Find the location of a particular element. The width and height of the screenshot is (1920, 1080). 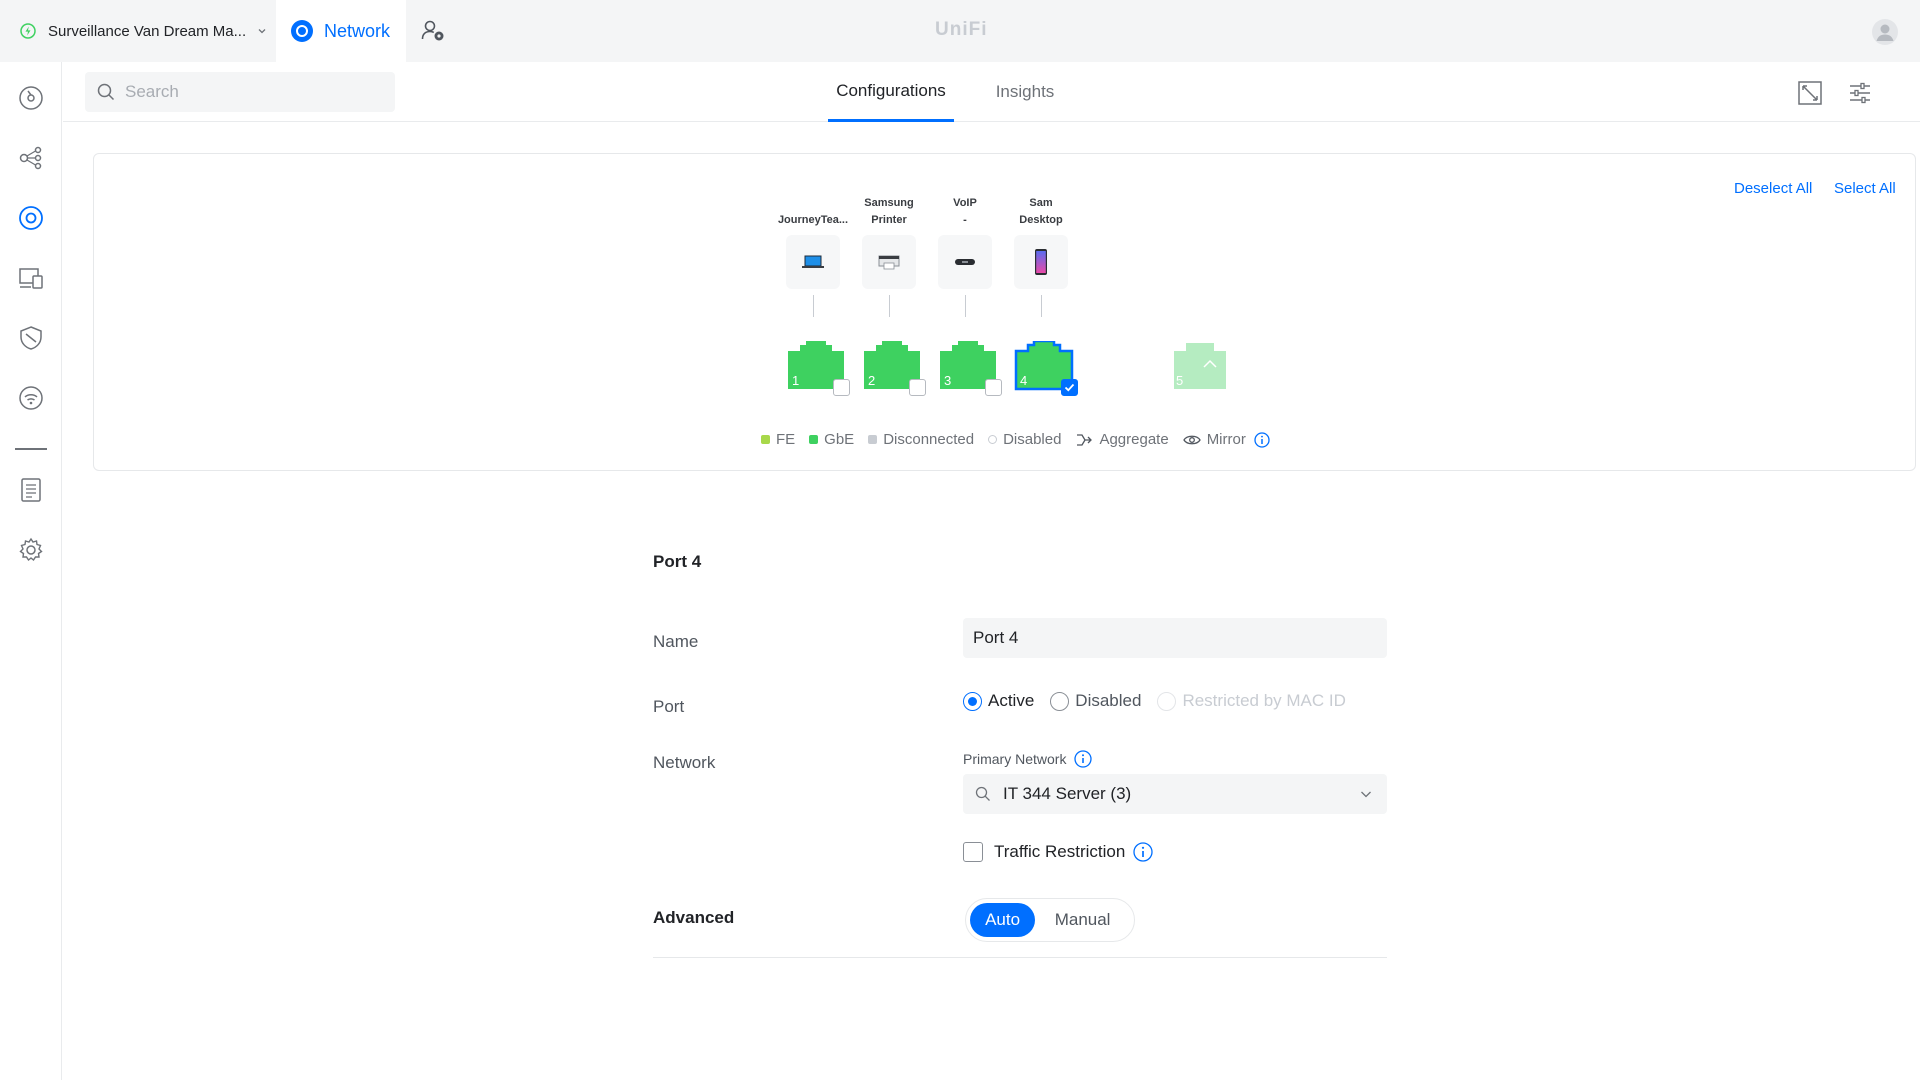

legend-fe: FE is located at coordinates (778, 439).